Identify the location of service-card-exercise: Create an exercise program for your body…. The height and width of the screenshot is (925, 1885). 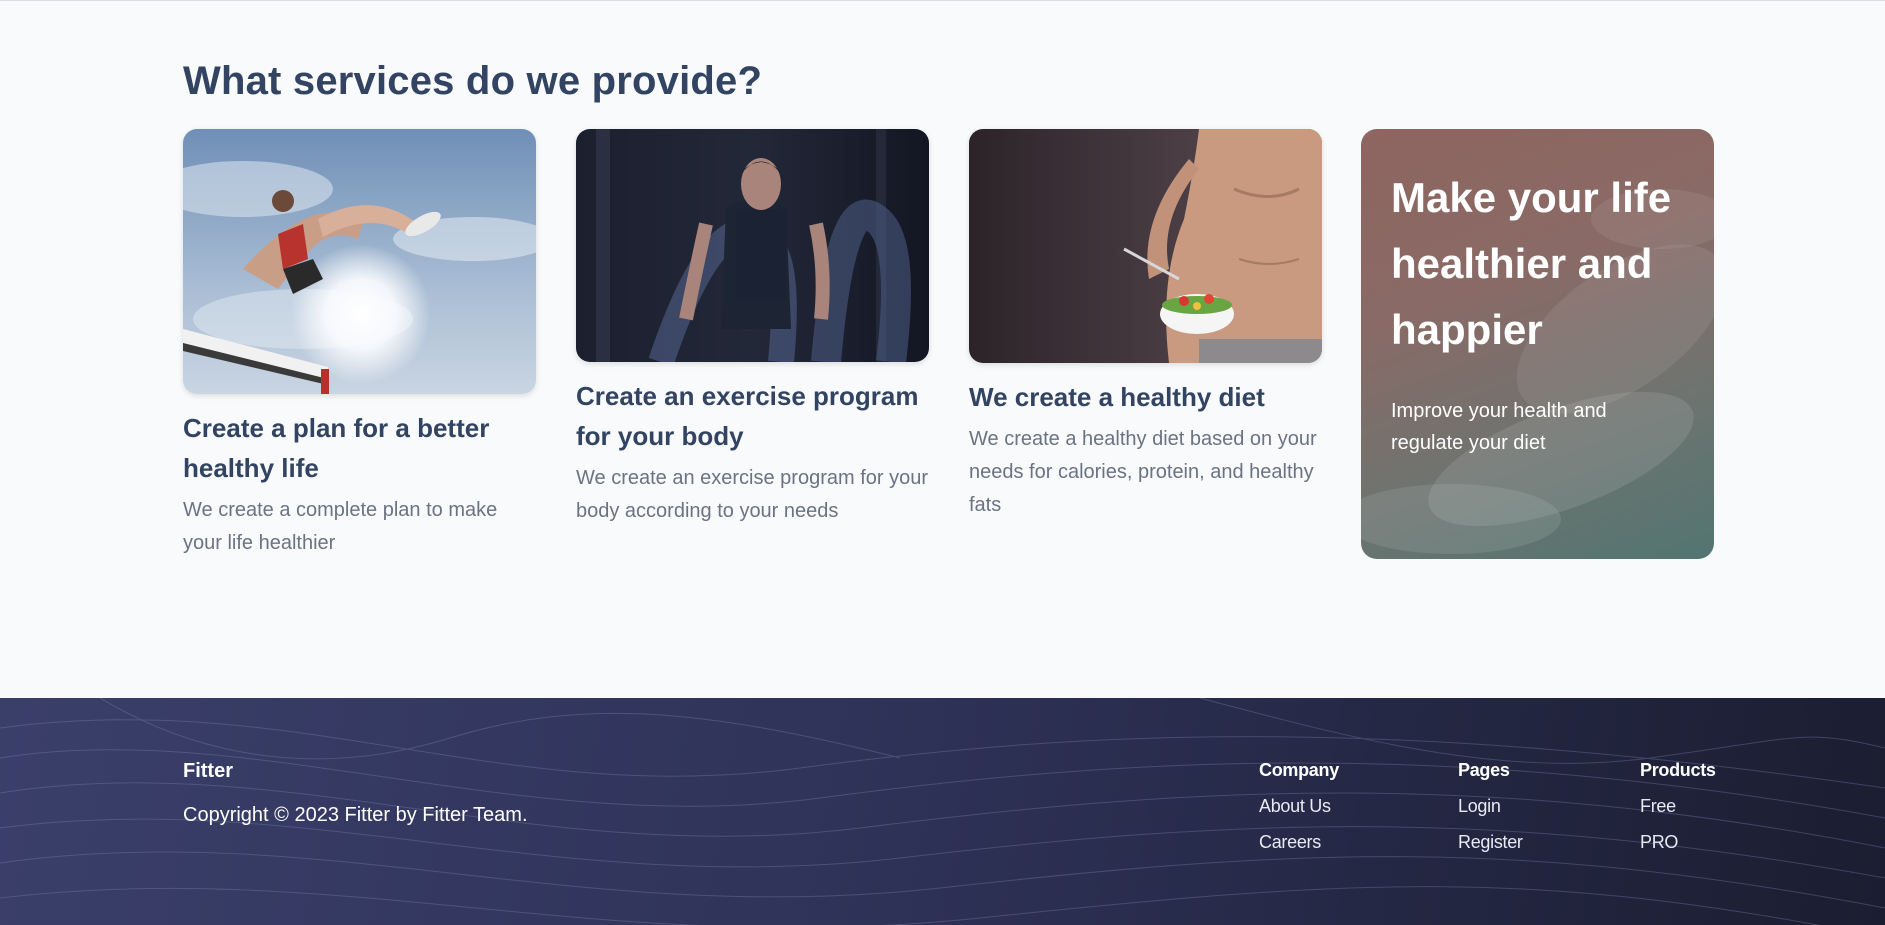
(752, 328).